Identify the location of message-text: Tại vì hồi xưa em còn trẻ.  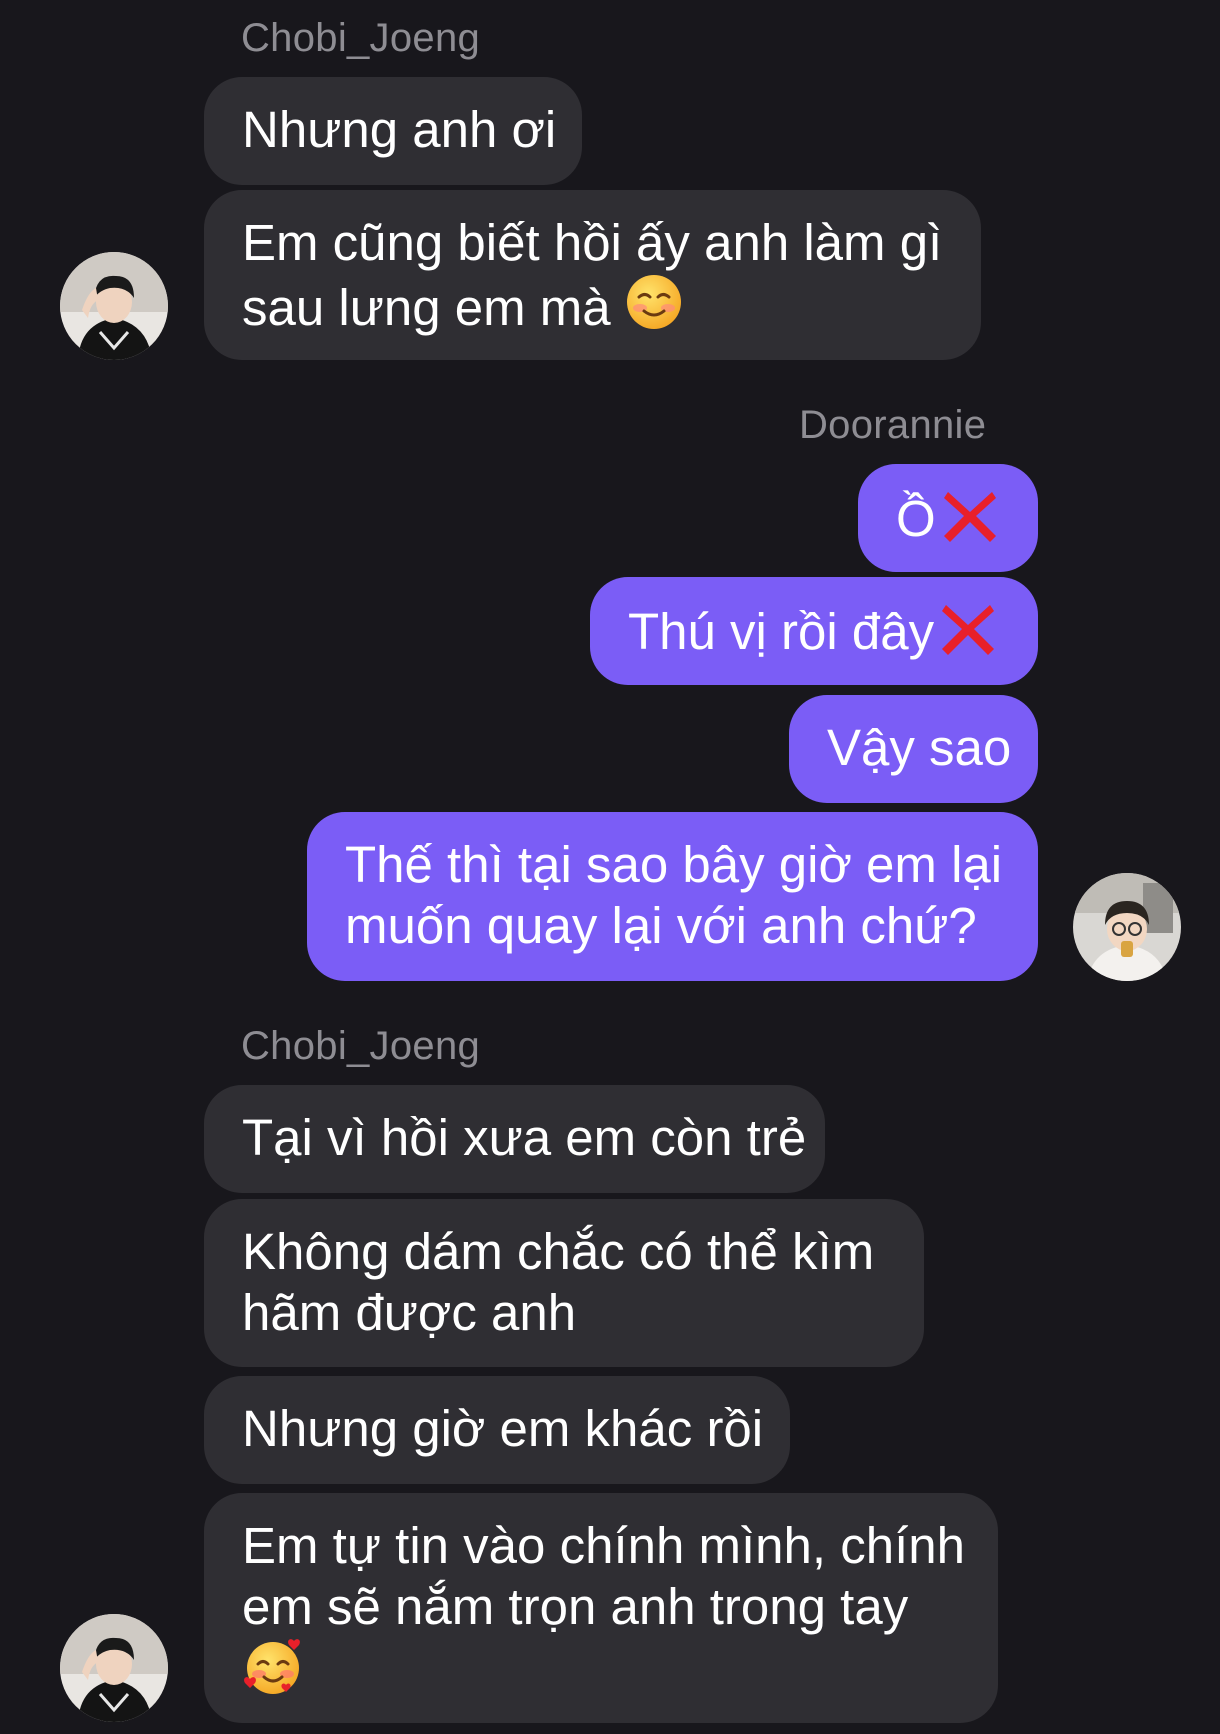
(524, 1137).